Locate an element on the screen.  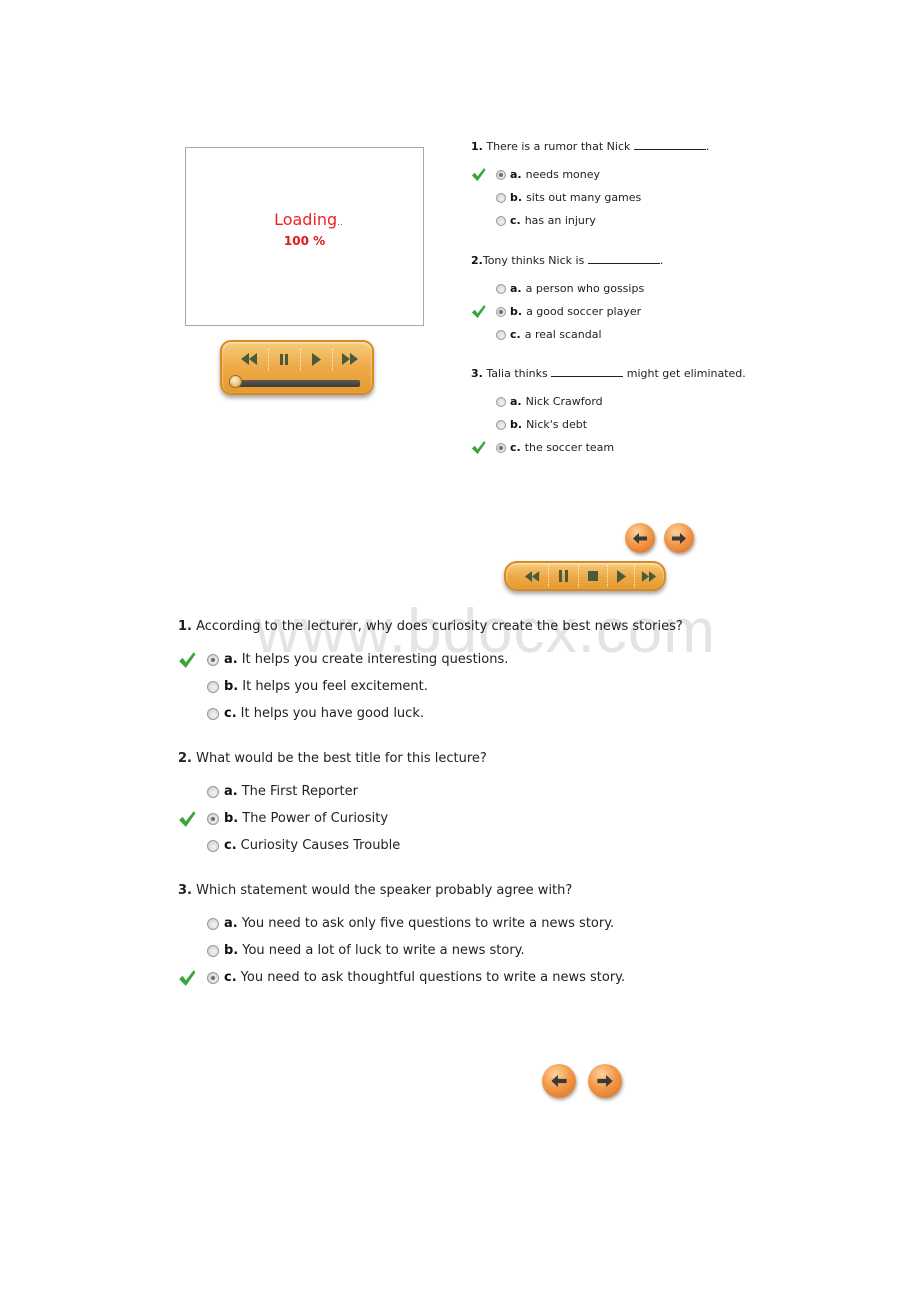
video-panel: Loading.. 100 % is located at coordinates (304, 236).